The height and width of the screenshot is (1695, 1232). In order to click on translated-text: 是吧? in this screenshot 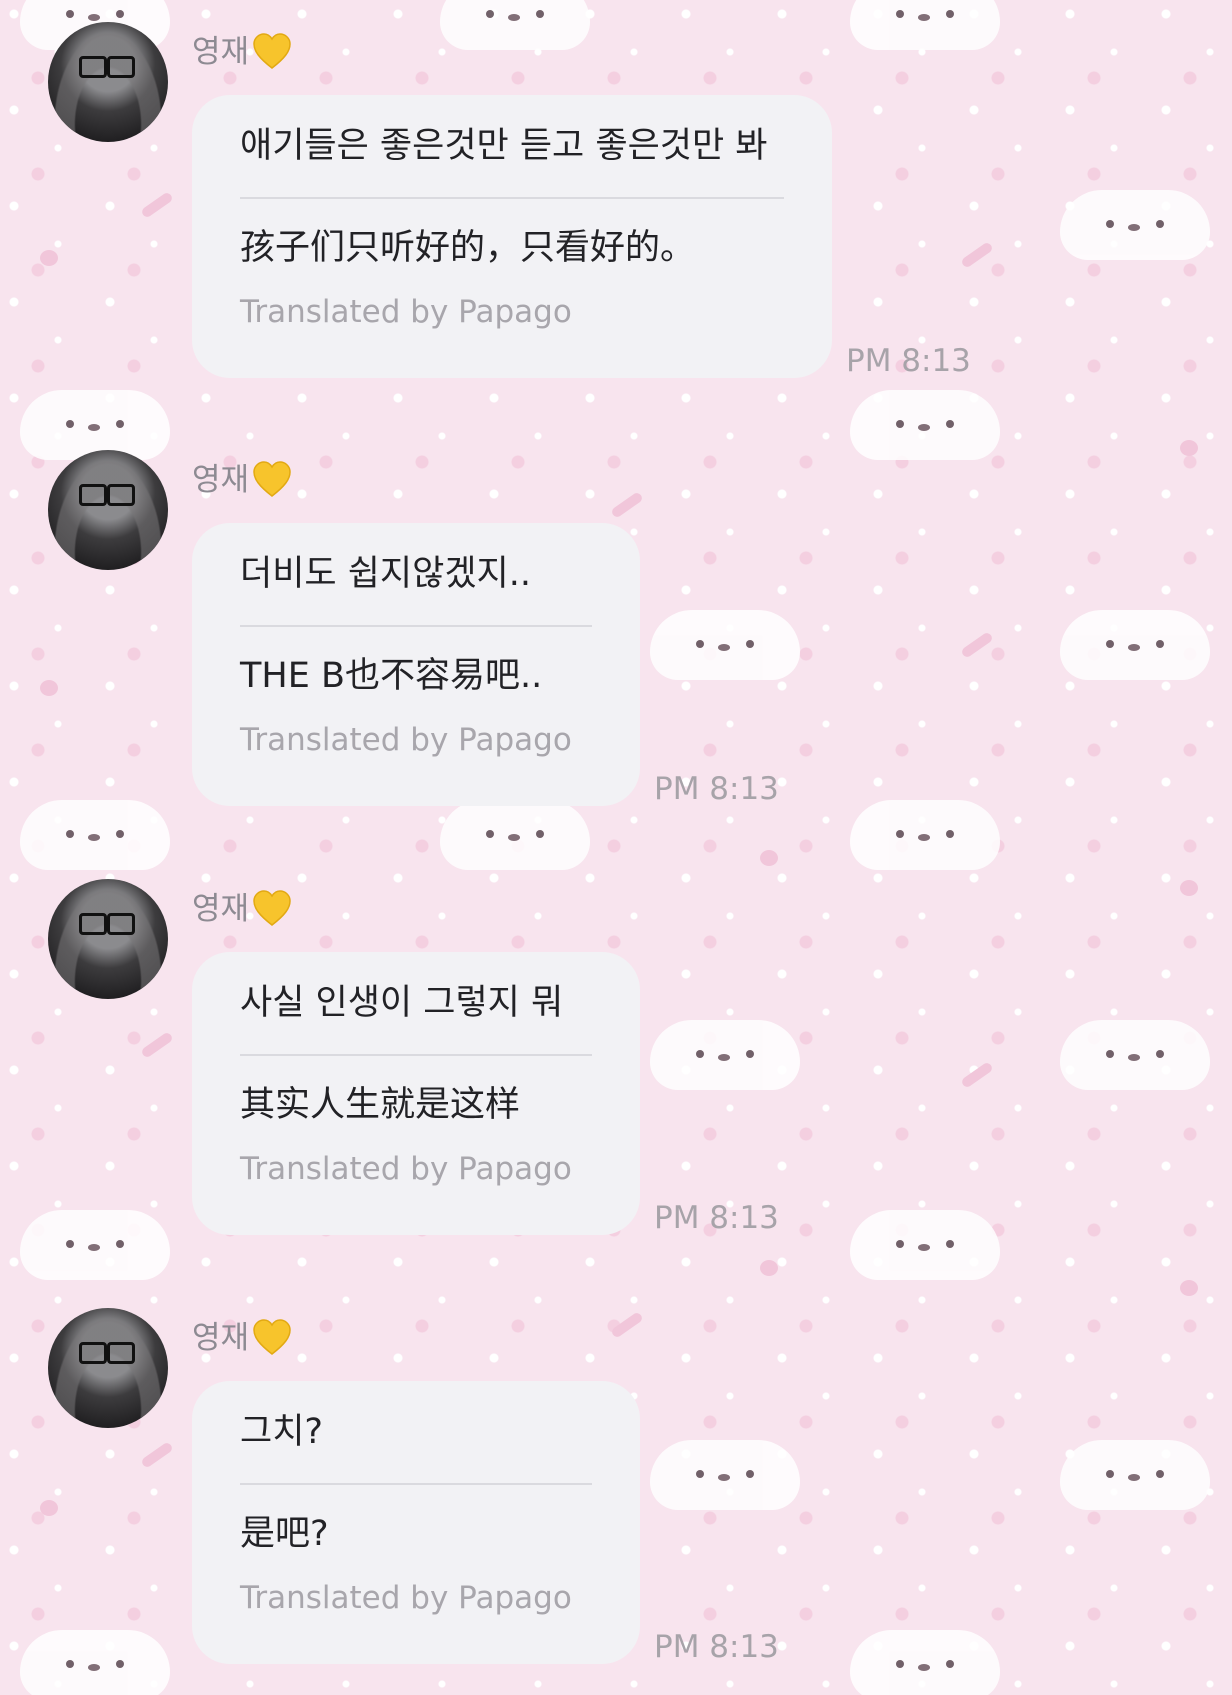, I will do `click(284, 1534)`.